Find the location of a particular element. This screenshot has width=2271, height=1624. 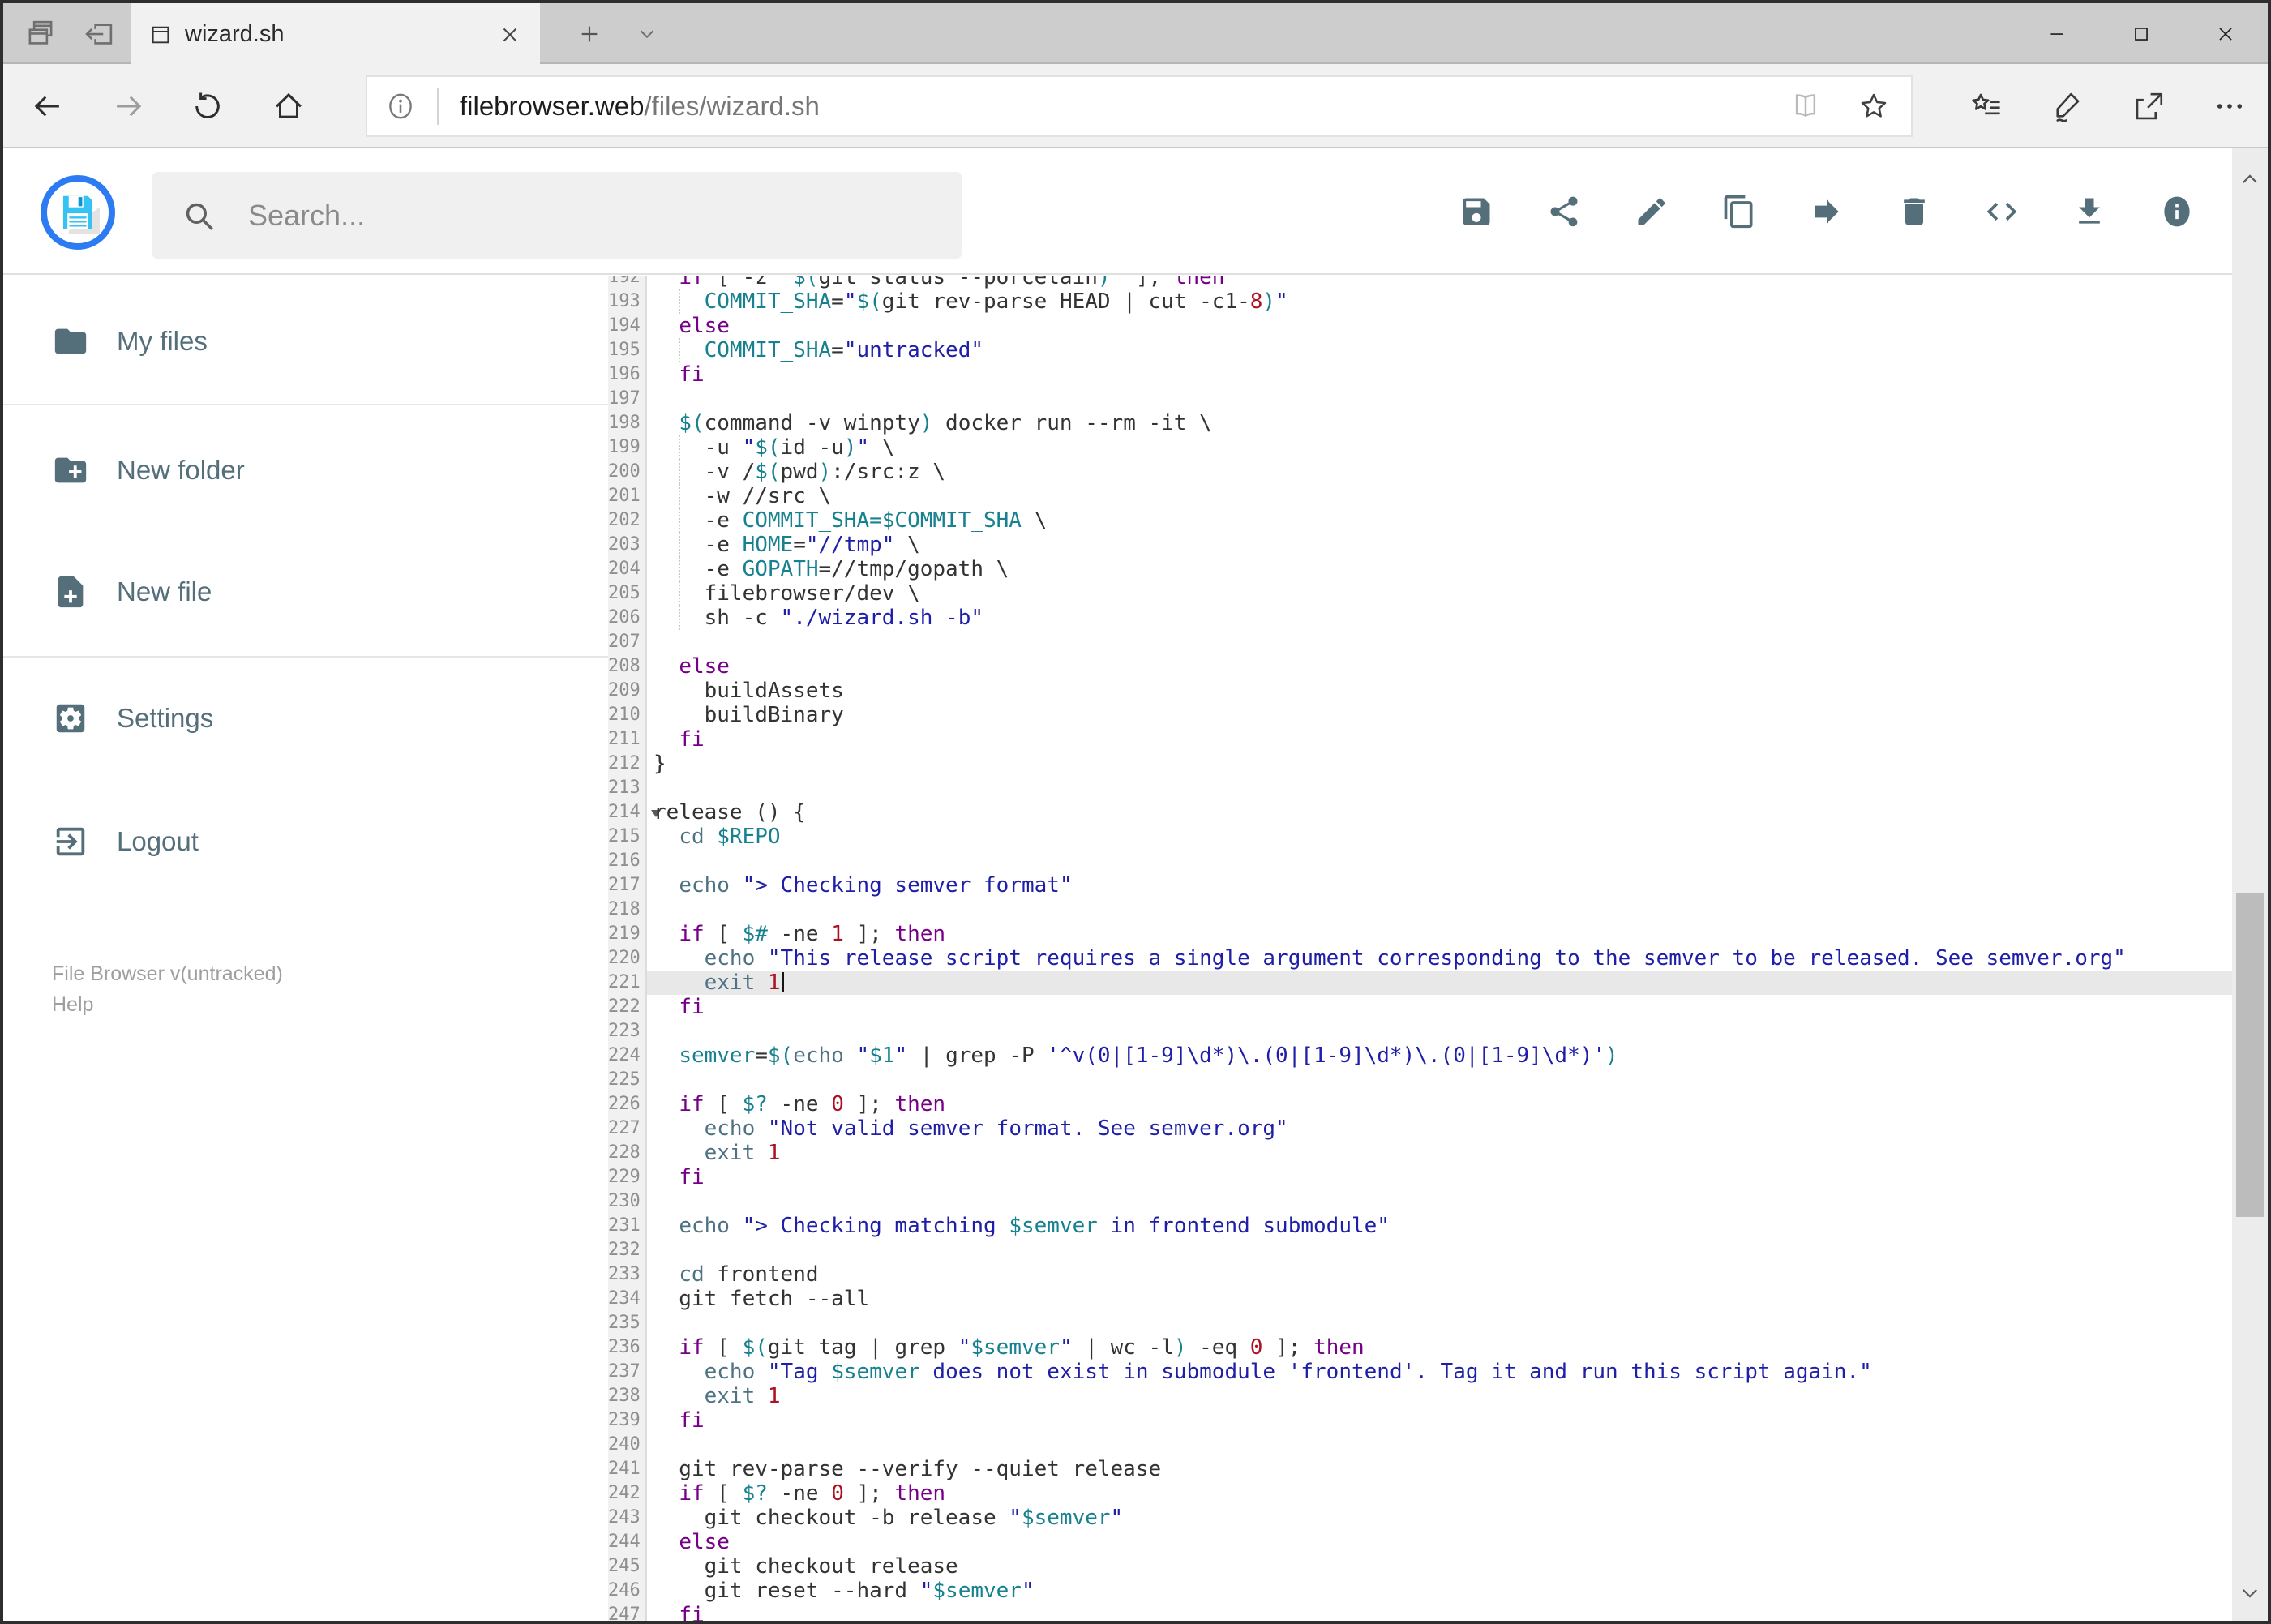

code-line: 221 exit 1 is located at coordinates (1420, 983).